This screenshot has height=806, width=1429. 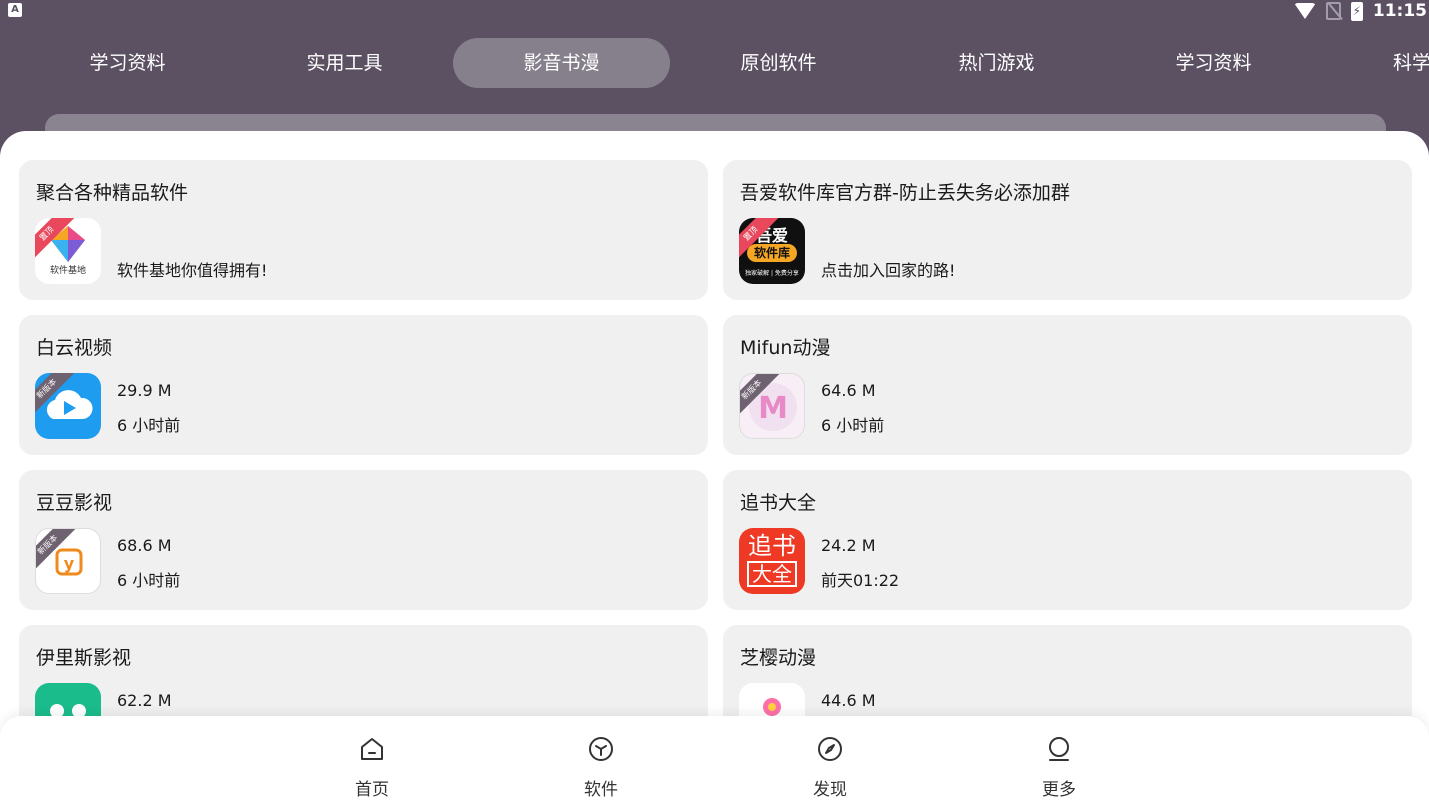 What do you see at coordinates (888, 270) in the screenshot?
I see `card-description: 点击加入回家的路!` at bounding box center [888, 270].